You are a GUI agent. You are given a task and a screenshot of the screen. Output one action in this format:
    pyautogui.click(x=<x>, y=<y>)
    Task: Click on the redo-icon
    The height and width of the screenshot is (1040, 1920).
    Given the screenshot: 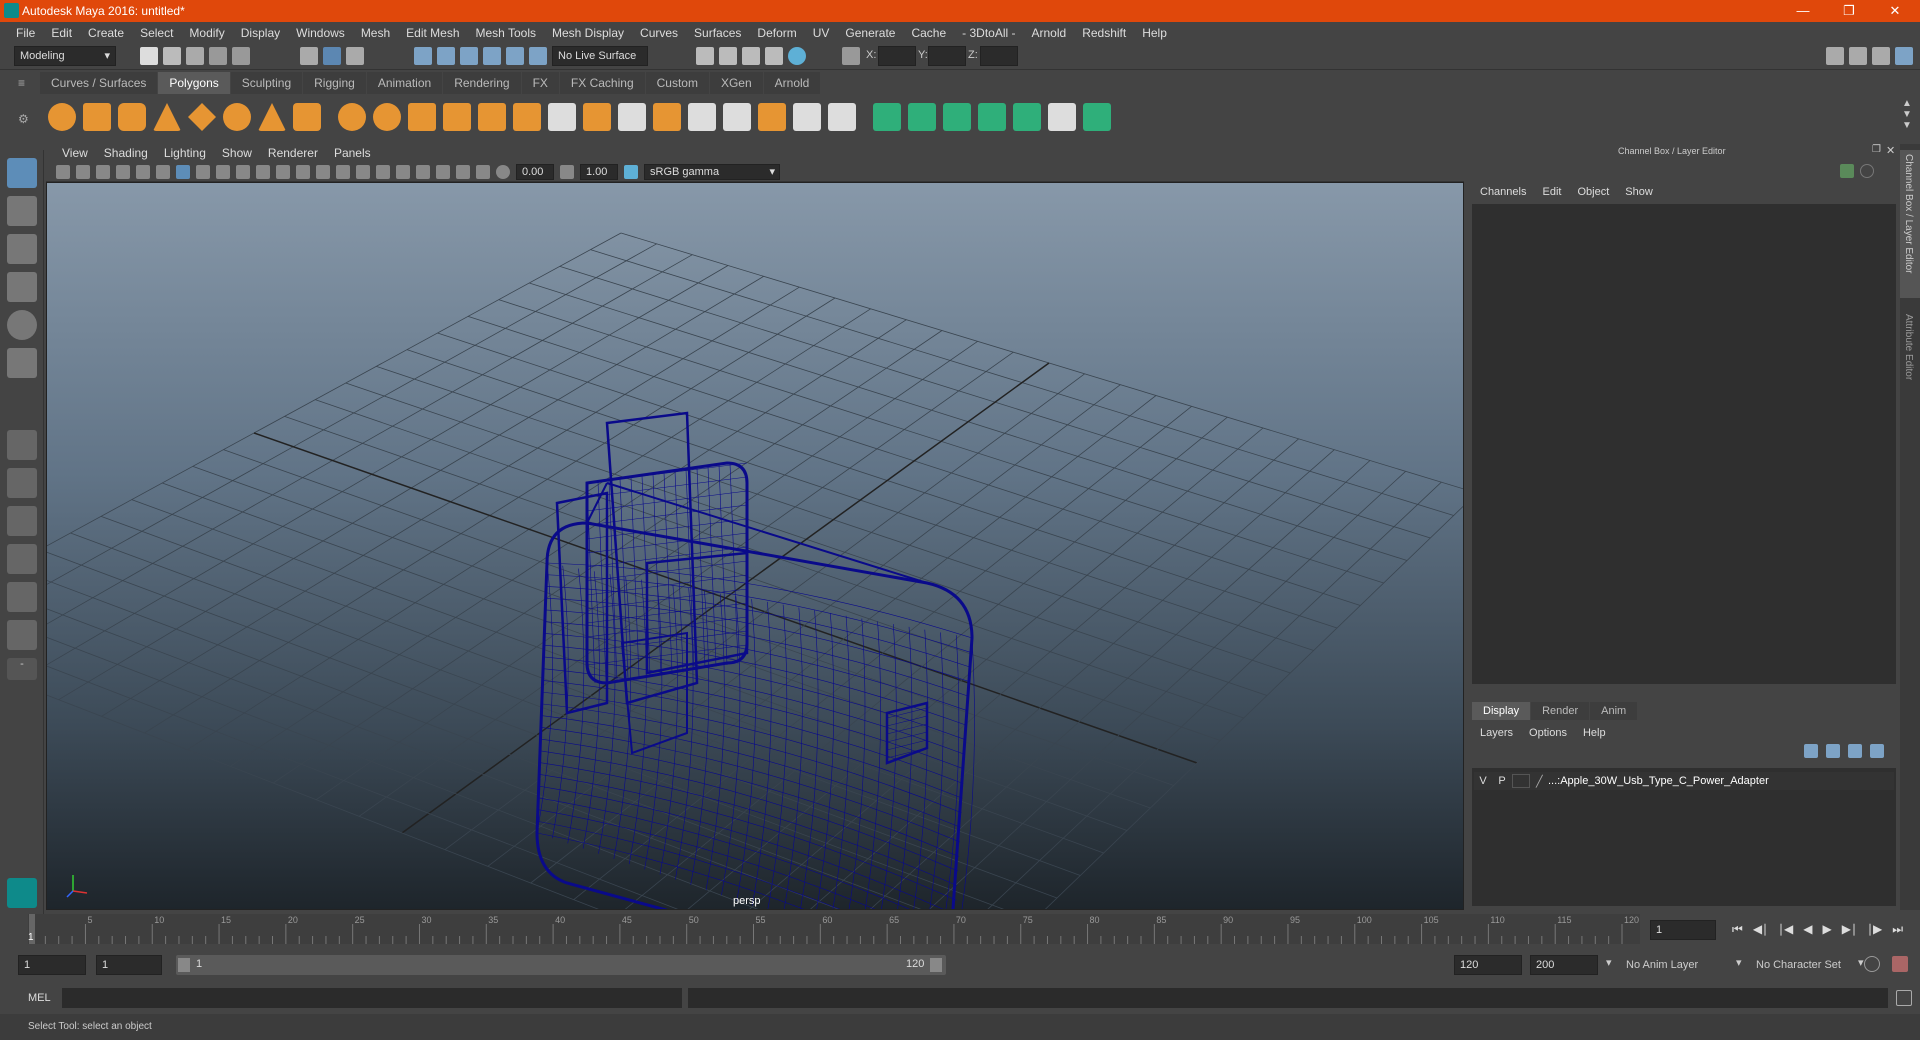 What is the action you would take?
    pyautogui.click(x=241, y=56)
    